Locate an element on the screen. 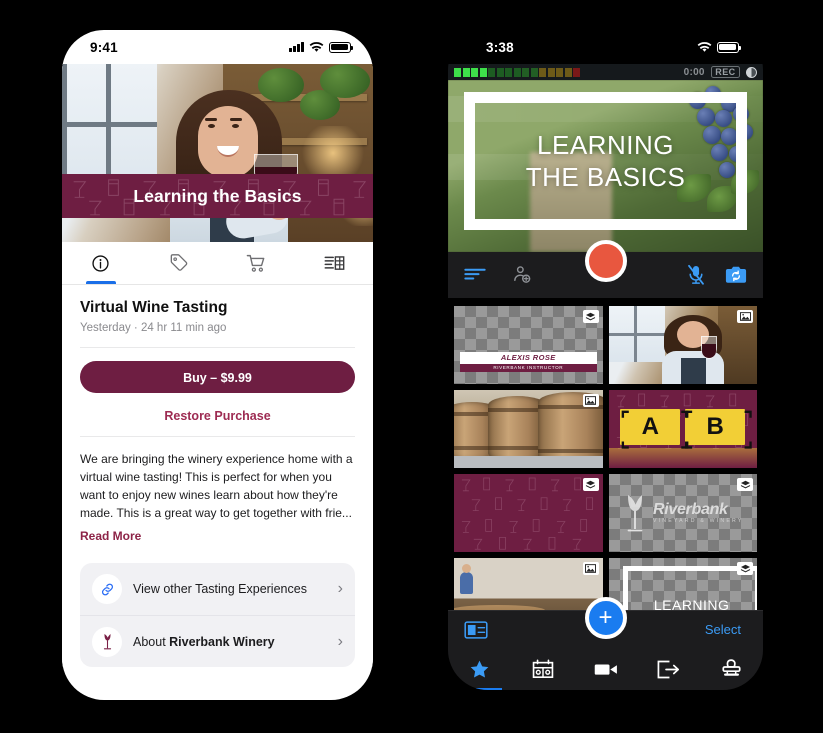 The height and width of the screenshot is (733, 823). read-more-link: Read More is located at coordinates (110, 536).